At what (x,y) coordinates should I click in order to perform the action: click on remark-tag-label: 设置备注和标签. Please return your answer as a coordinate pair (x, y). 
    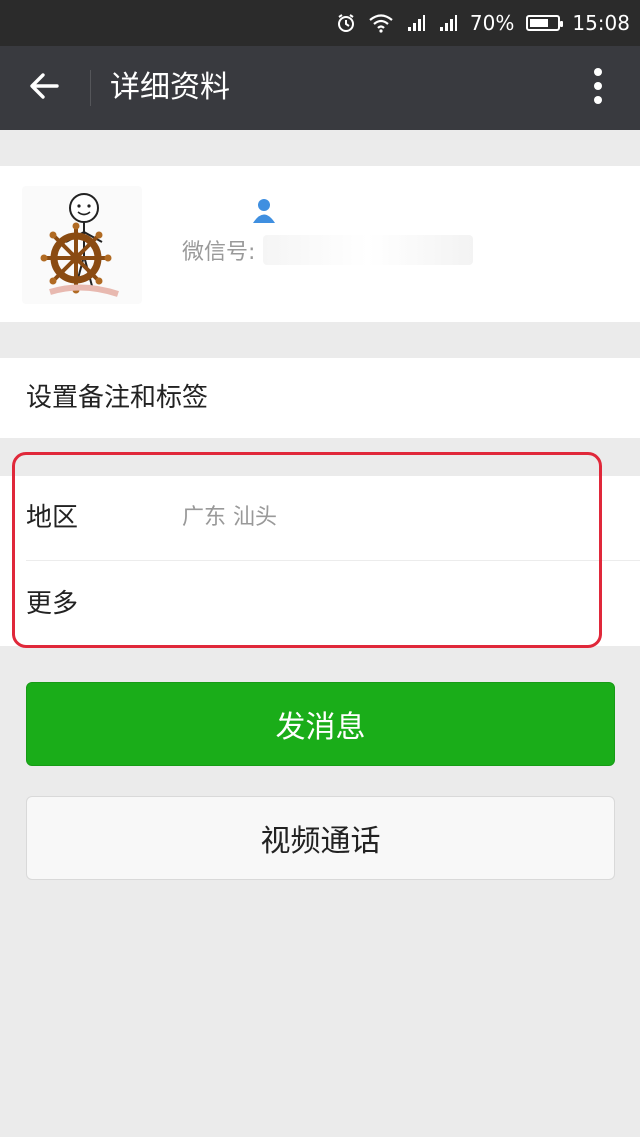
    Looking at the image, I should click on (117, 398).